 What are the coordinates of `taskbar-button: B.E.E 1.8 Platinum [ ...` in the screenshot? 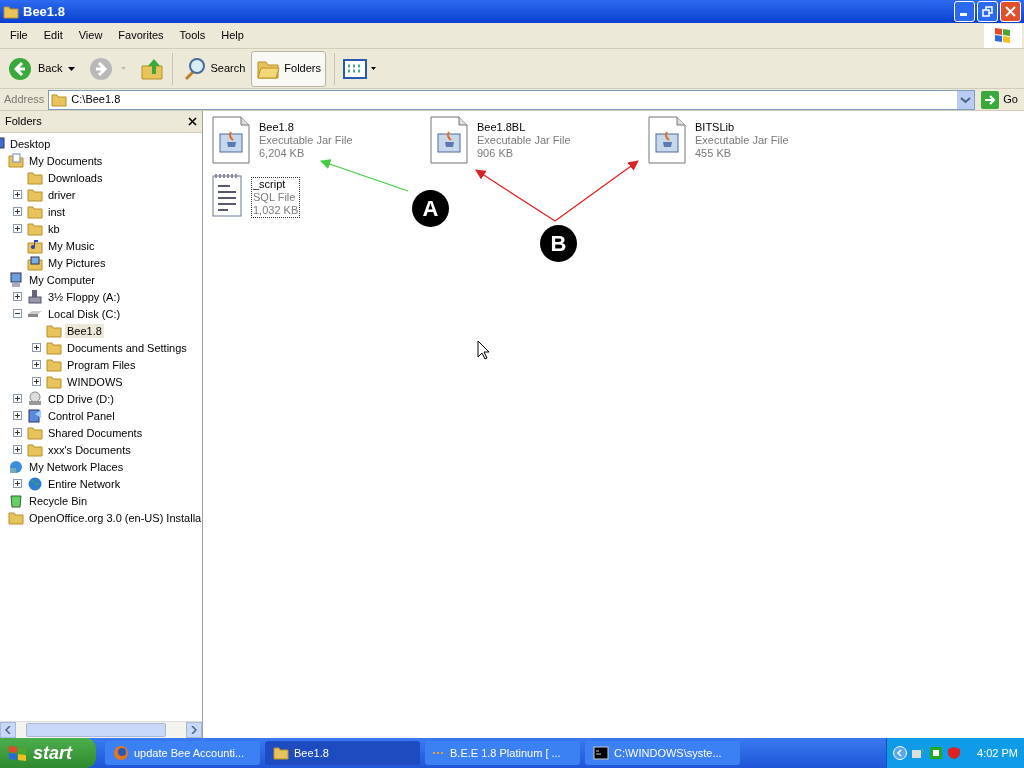 It's located at (502, 753).